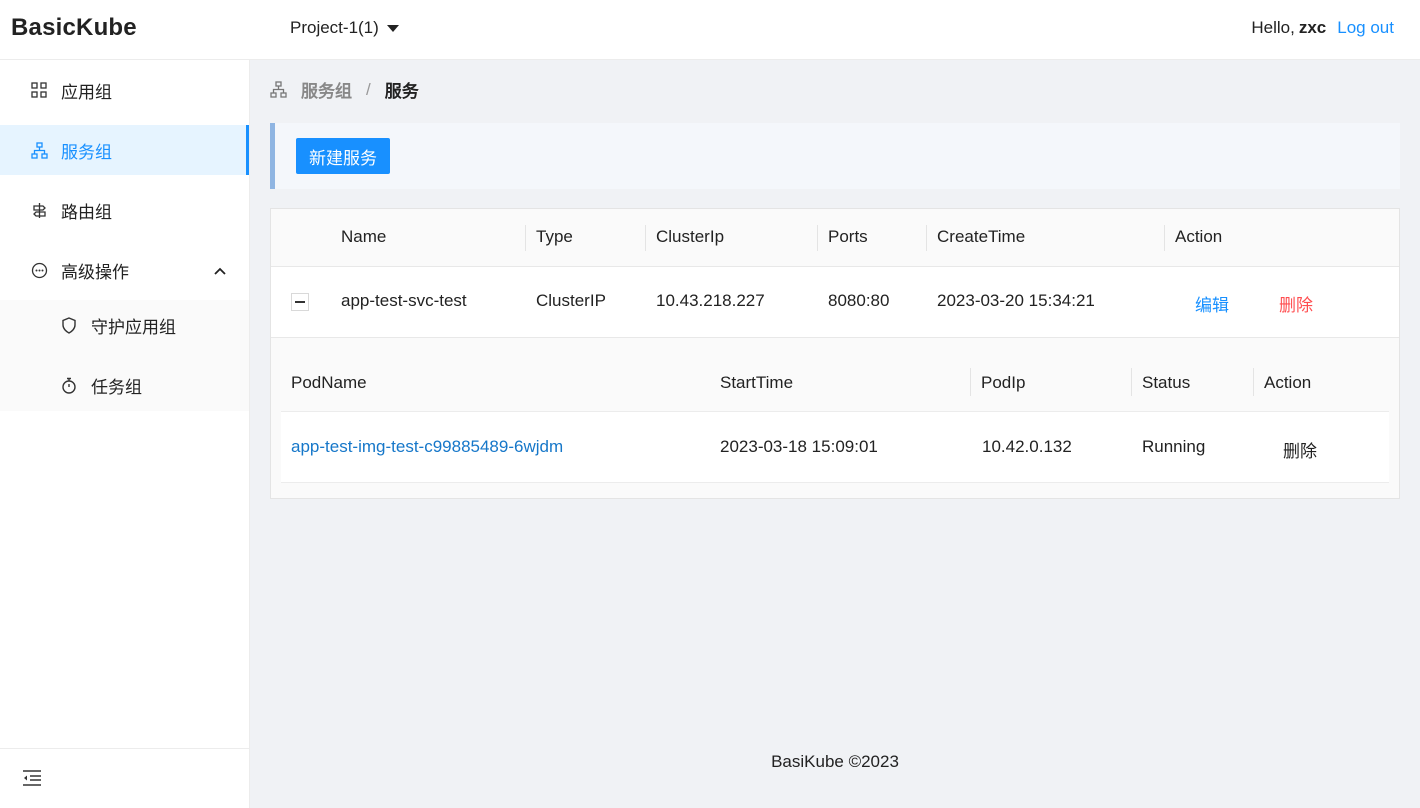 The width and height of the screenshot is (1420, 808). What do you see at coordinates (124, 355) in the screenshot?
I see `advanced-submenu: 守护应用组 任务组` at bounding box center [124, 355].